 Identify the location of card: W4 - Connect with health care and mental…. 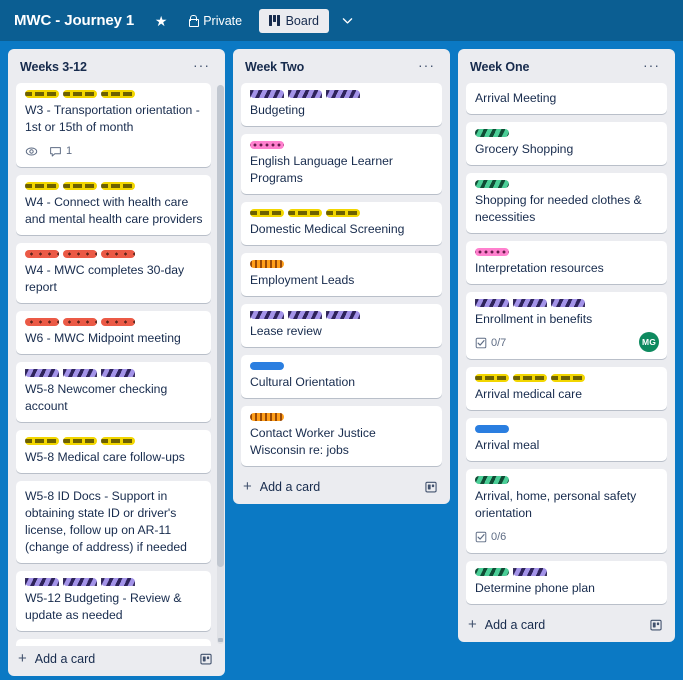
(113, 205).